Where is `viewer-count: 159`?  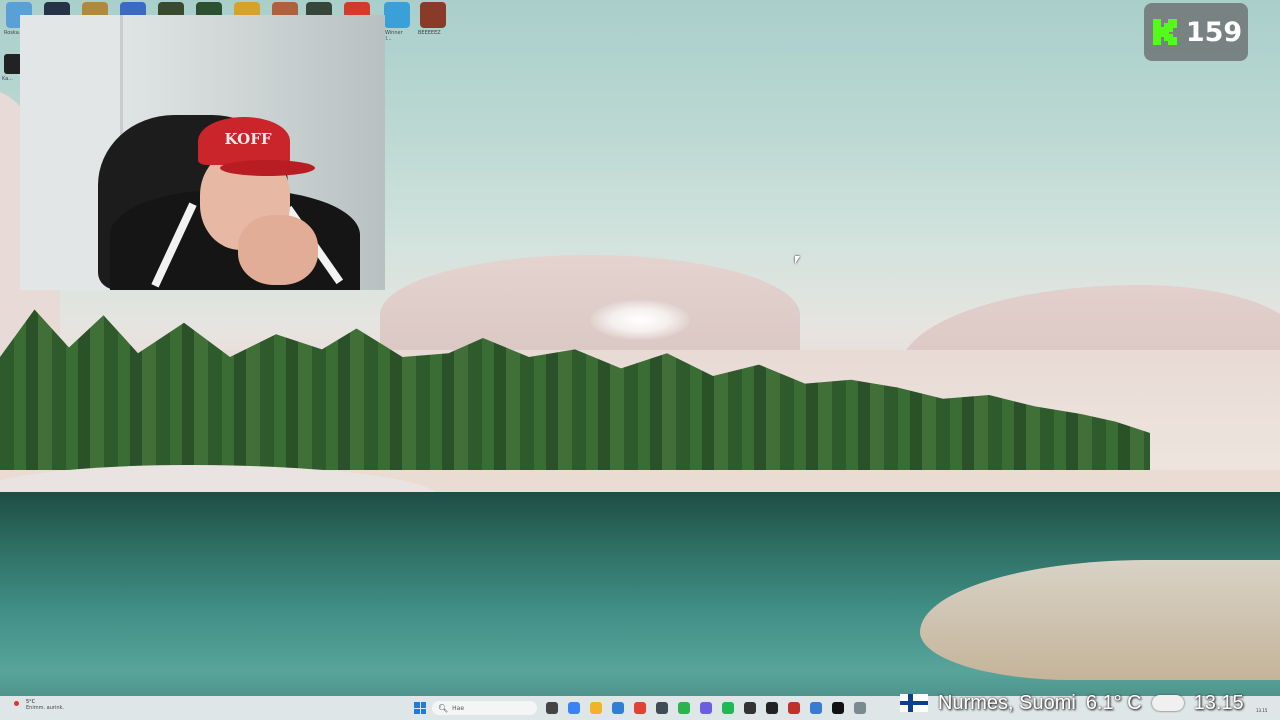 viewer-count: 159 is located at coordinates (1214, 32).